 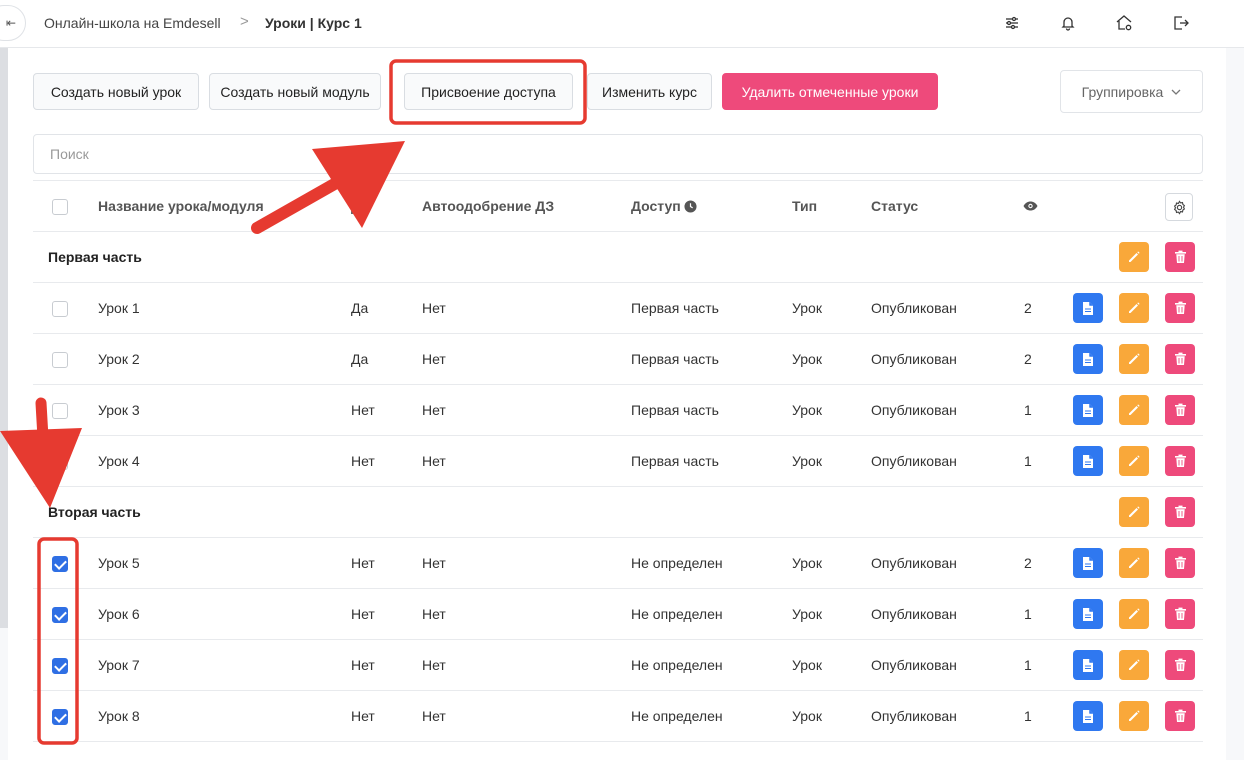 I want to click on col-name: Название урока/модуля, so click(x=181, y=206).